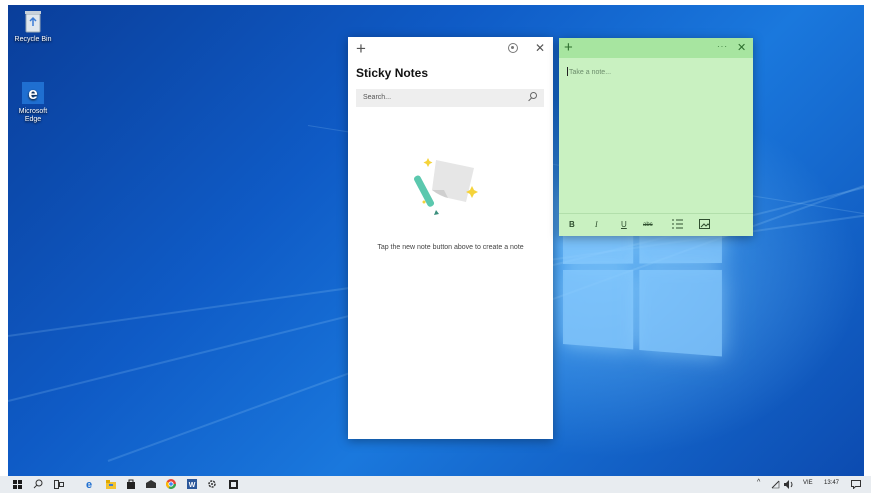 This screenshot has width=871, height=493. Describe the element at coordinates (450, 49) in the screenshot. I see `list-title-bar: + ✕` at that location.